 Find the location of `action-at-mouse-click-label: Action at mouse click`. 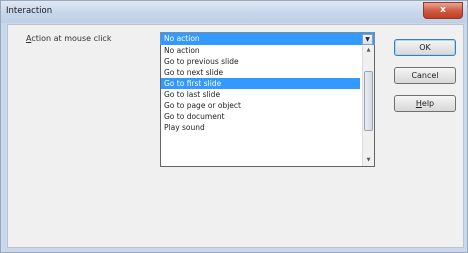

action-at-mouse-click-label: Action at mouse click is located at coordinates (68, 38).